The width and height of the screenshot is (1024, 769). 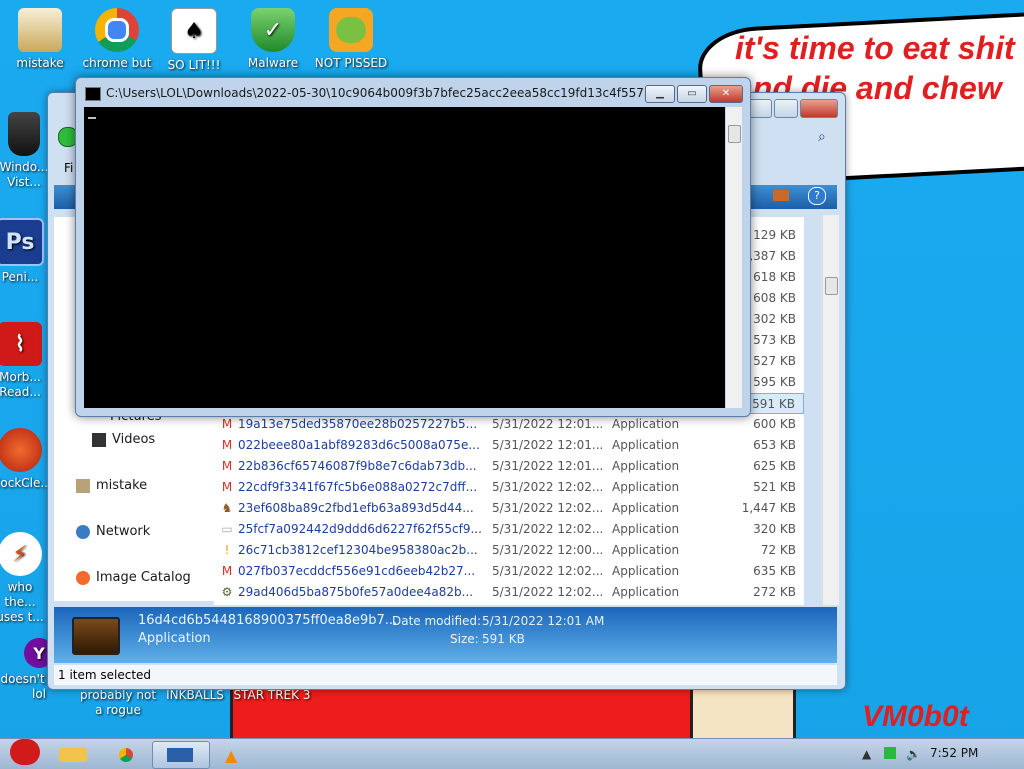 What do you see at coordinates (227, 550) in the screenshot?
I see `warning-icon: !` at bounding box center [227, 550].